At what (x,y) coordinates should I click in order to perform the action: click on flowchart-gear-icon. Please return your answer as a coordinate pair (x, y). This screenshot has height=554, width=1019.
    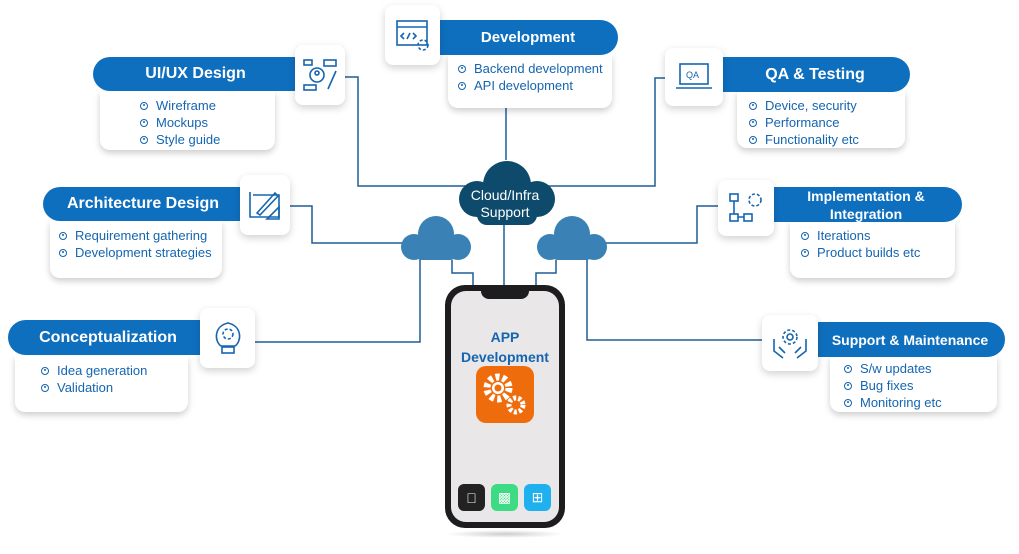
    Looking at the image, I should click on (746, 208).